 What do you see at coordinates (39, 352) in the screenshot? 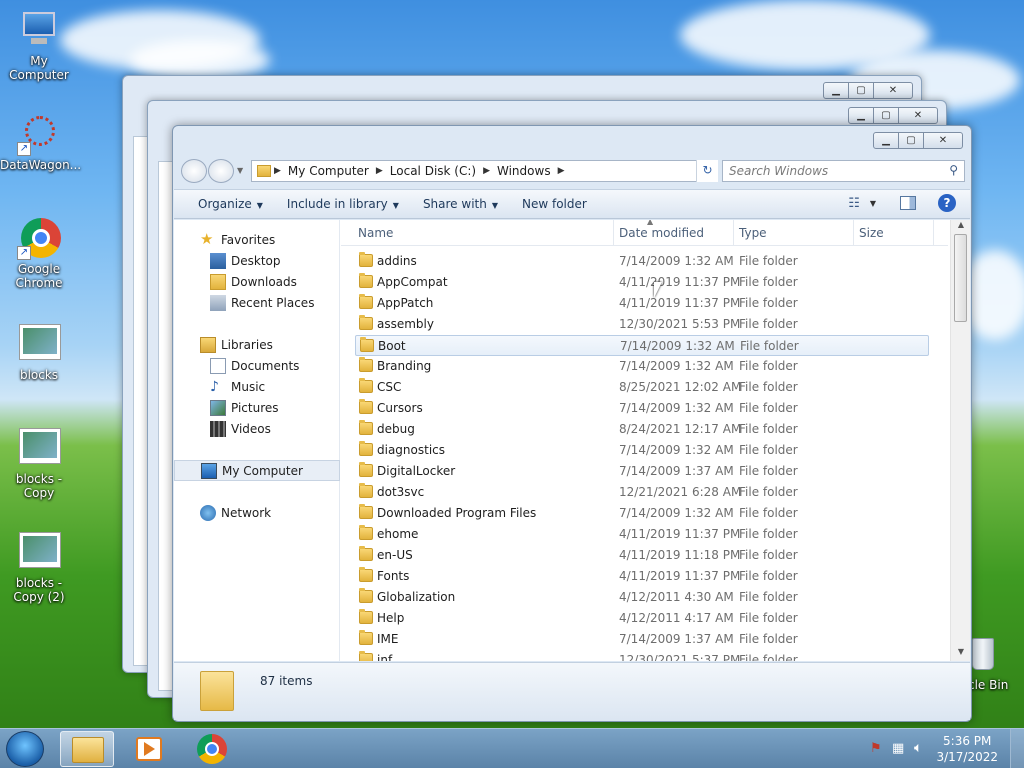
I see `desktop-icon-blocks: blocks` at bounding box center [39, 352].